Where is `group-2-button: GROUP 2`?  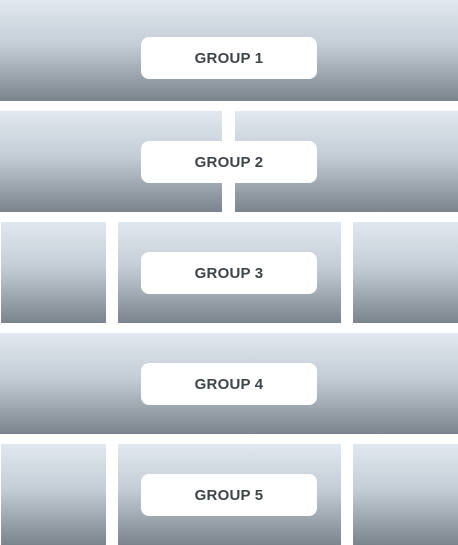 group-2-button: GROUP 2 is located at coordinates (229, 162).